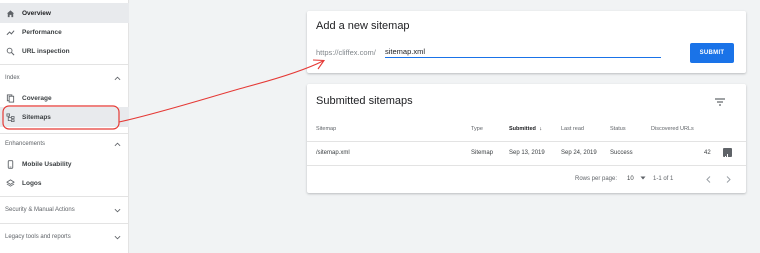 The width and height of the screenshot is (760, 253). Describe the element at coordinates (10, 13) in the screenshot. I see `home-icon` at that location.